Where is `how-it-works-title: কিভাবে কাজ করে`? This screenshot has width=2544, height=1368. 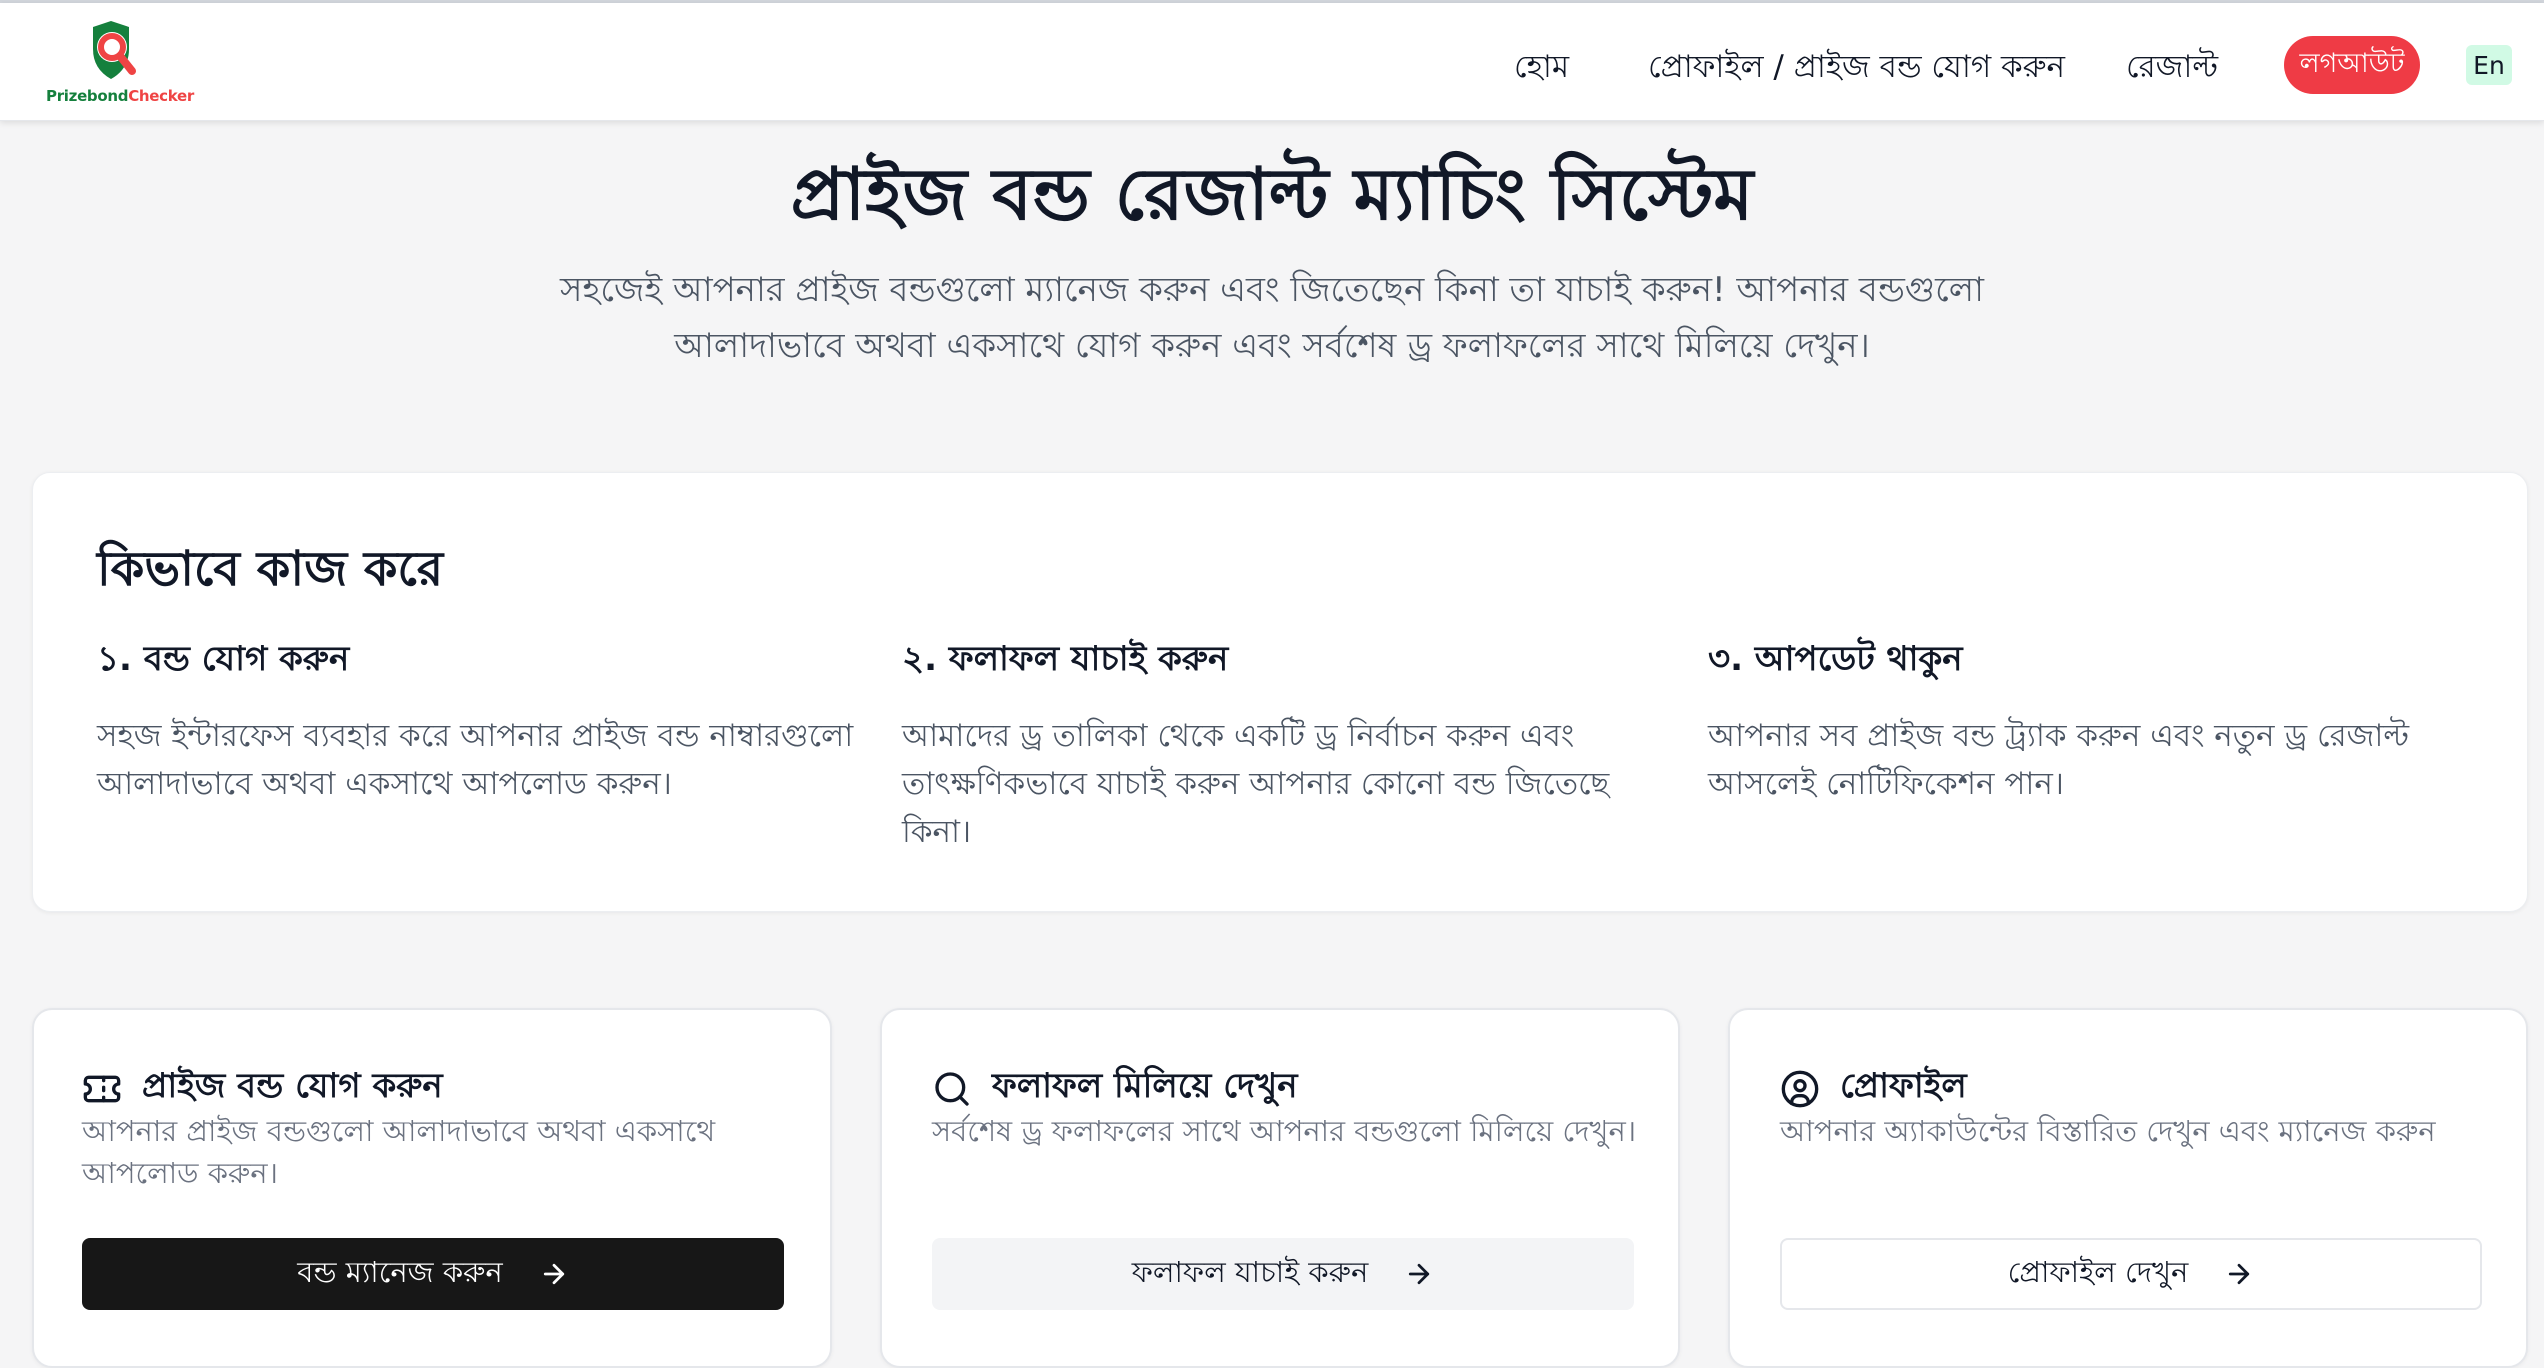
how-it-works-title: কিভাবে কাজ করে is located at coordinates (270, 569).